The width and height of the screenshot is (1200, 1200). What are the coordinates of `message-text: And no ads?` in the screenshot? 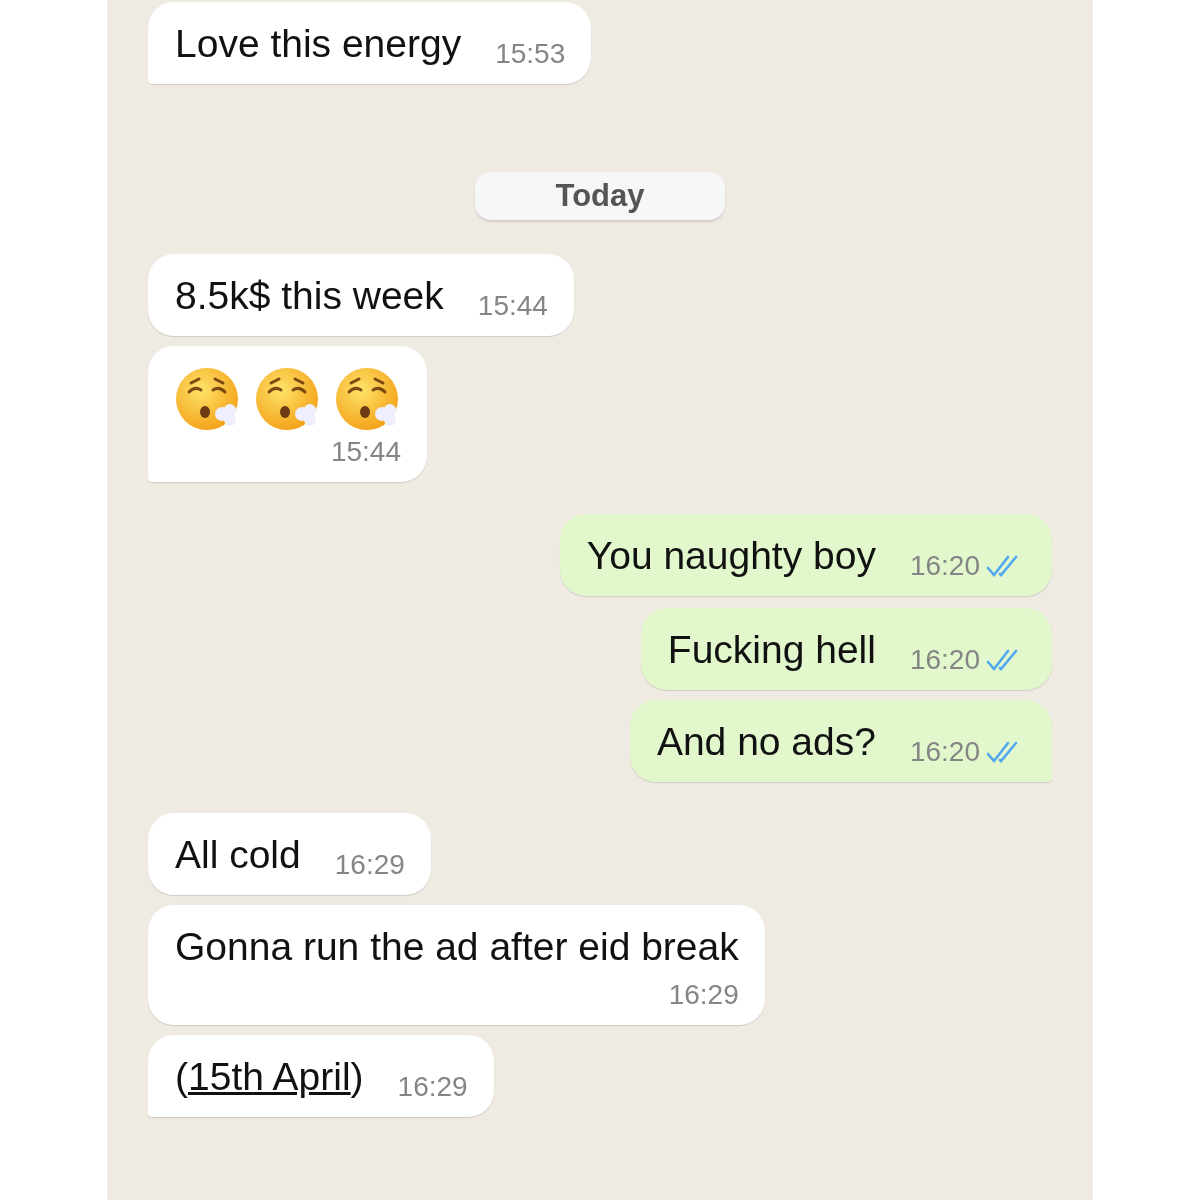 It's located at (766, 742).